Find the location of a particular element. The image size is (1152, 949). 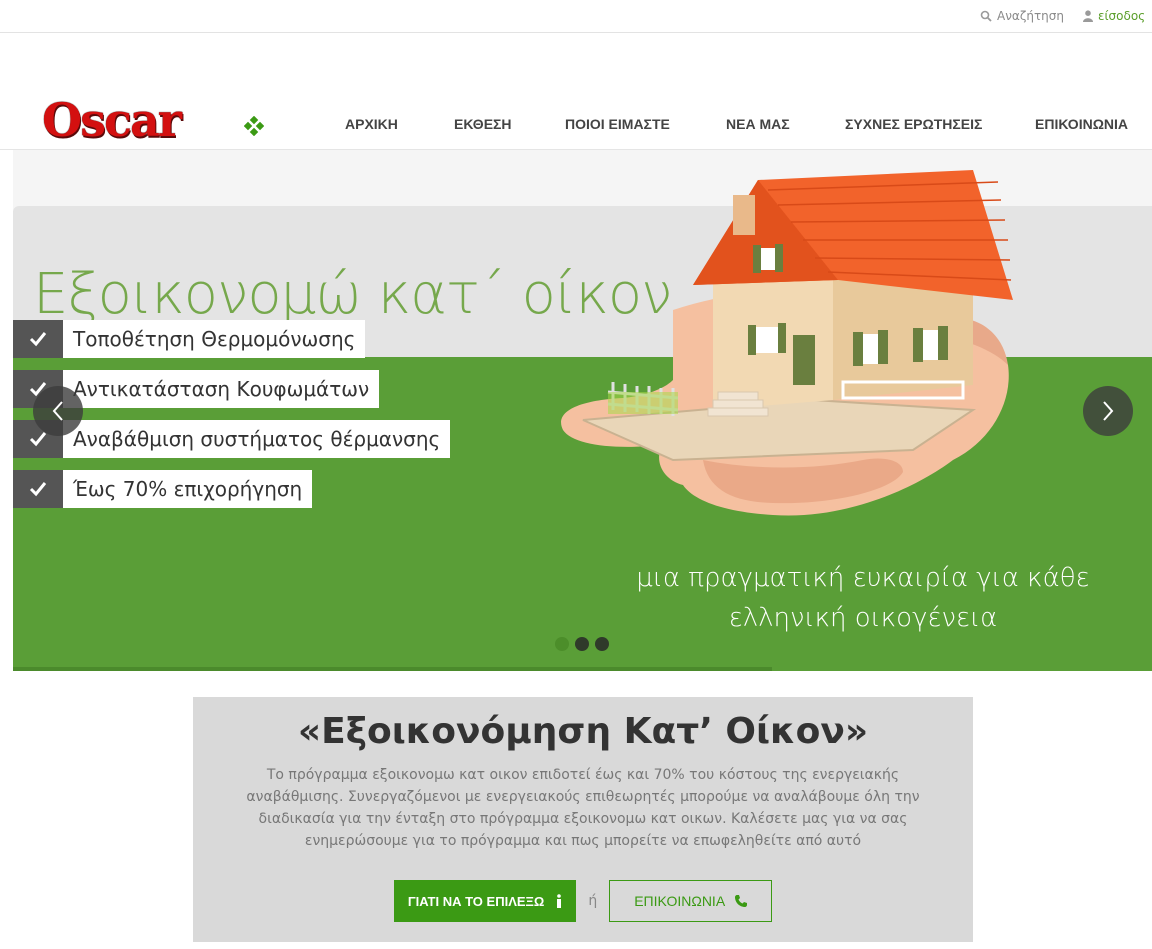

login-label: είσοδος is located at coordinates (1122, 16).